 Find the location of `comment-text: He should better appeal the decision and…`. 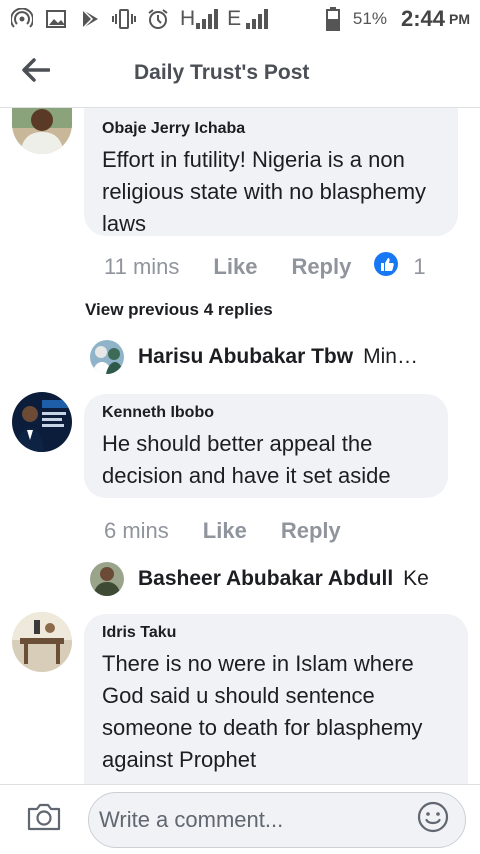

comment-text: He should better appeal the decision and… is located at coordinates (246, 459).